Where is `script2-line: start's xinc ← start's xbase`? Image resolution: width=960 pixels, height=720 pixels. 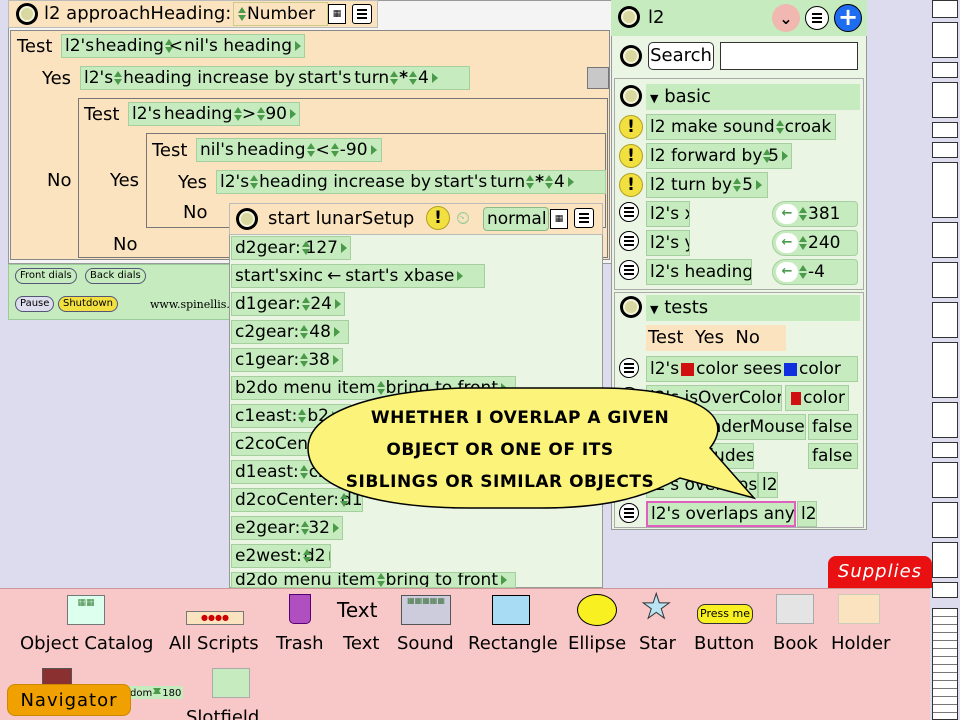
script2-line: start's xinc ← start's xbase is located at coordinates (358, 276).